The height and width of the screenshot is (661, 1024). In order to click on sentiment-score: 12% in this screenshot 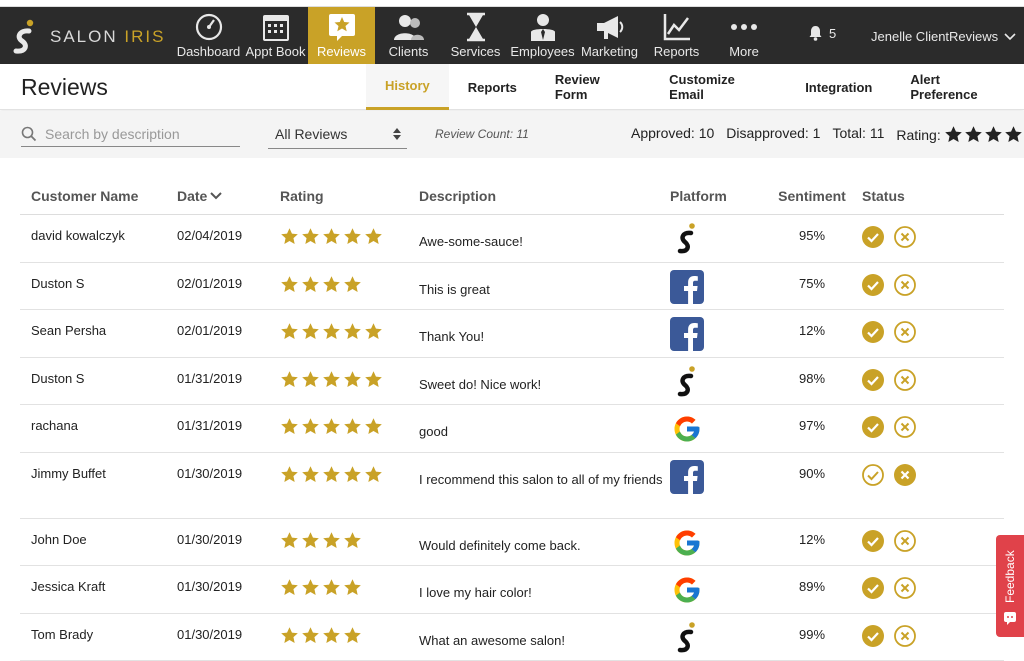, I will do `click(812, 539)`.